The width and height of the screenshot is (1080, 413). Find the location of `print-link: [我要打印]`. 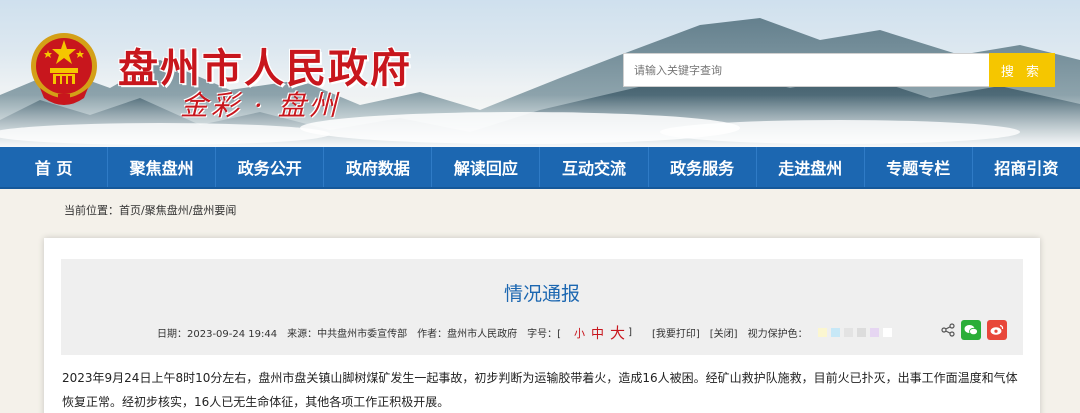

print-link: [我要打印] is located at coordinates (676, 332).